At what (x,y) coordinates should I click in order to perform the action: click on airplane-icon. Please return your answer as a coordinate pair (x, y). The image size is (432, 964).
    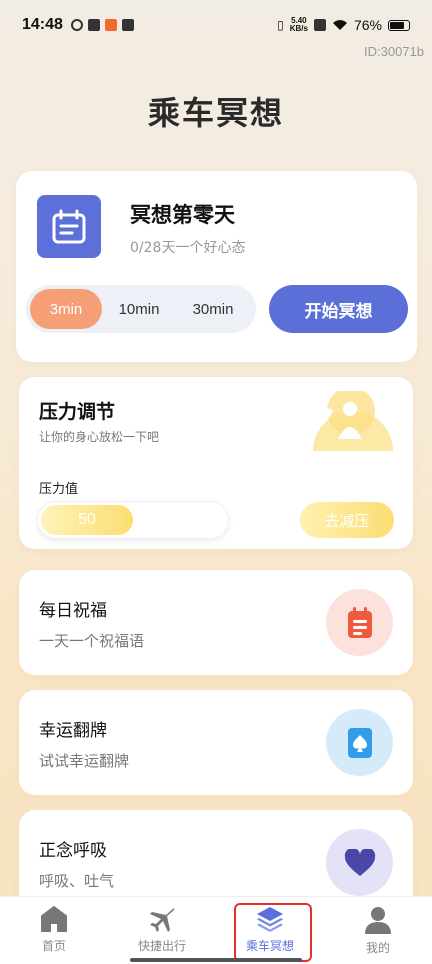
    Looking at the image, I should click on (162, 920).